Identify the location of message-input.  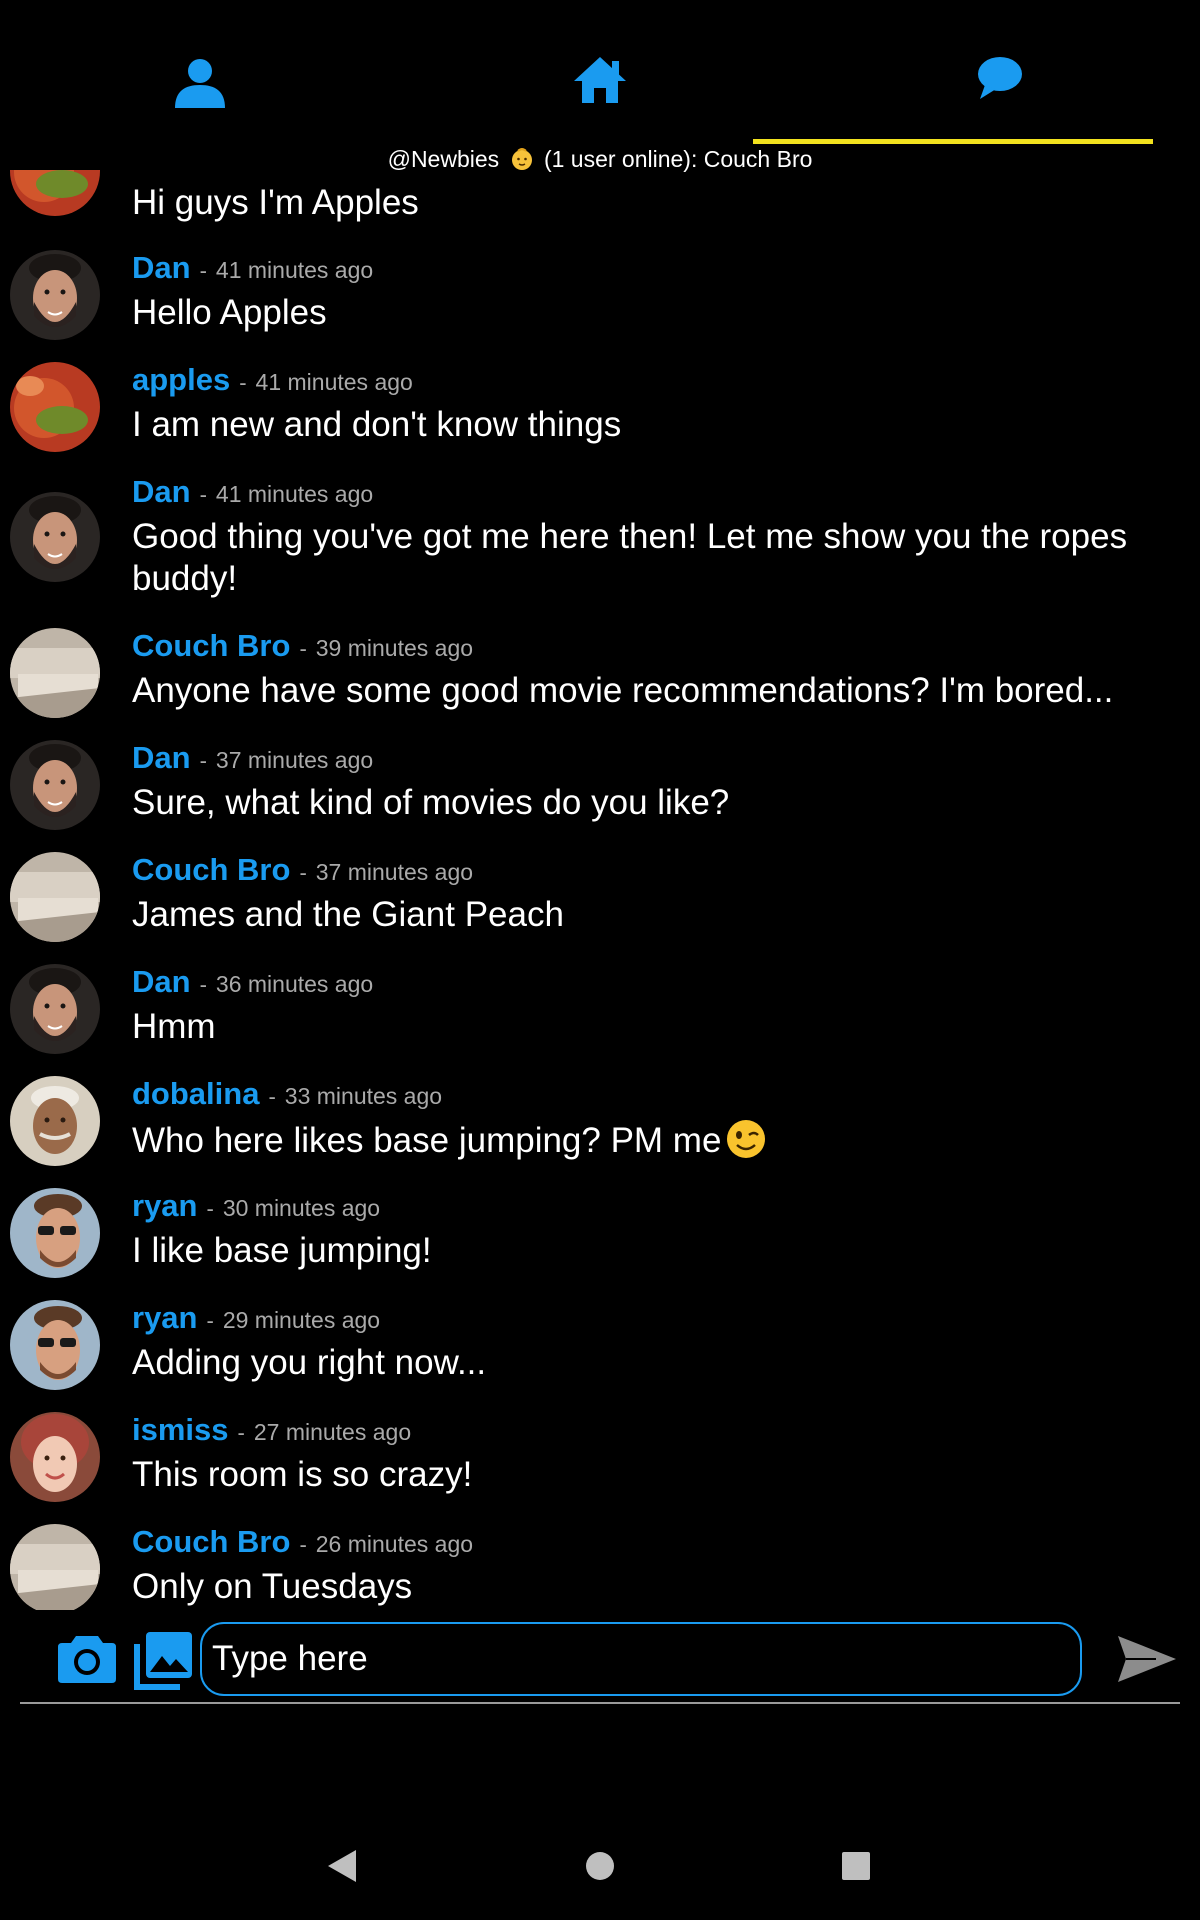
(641, 1659).